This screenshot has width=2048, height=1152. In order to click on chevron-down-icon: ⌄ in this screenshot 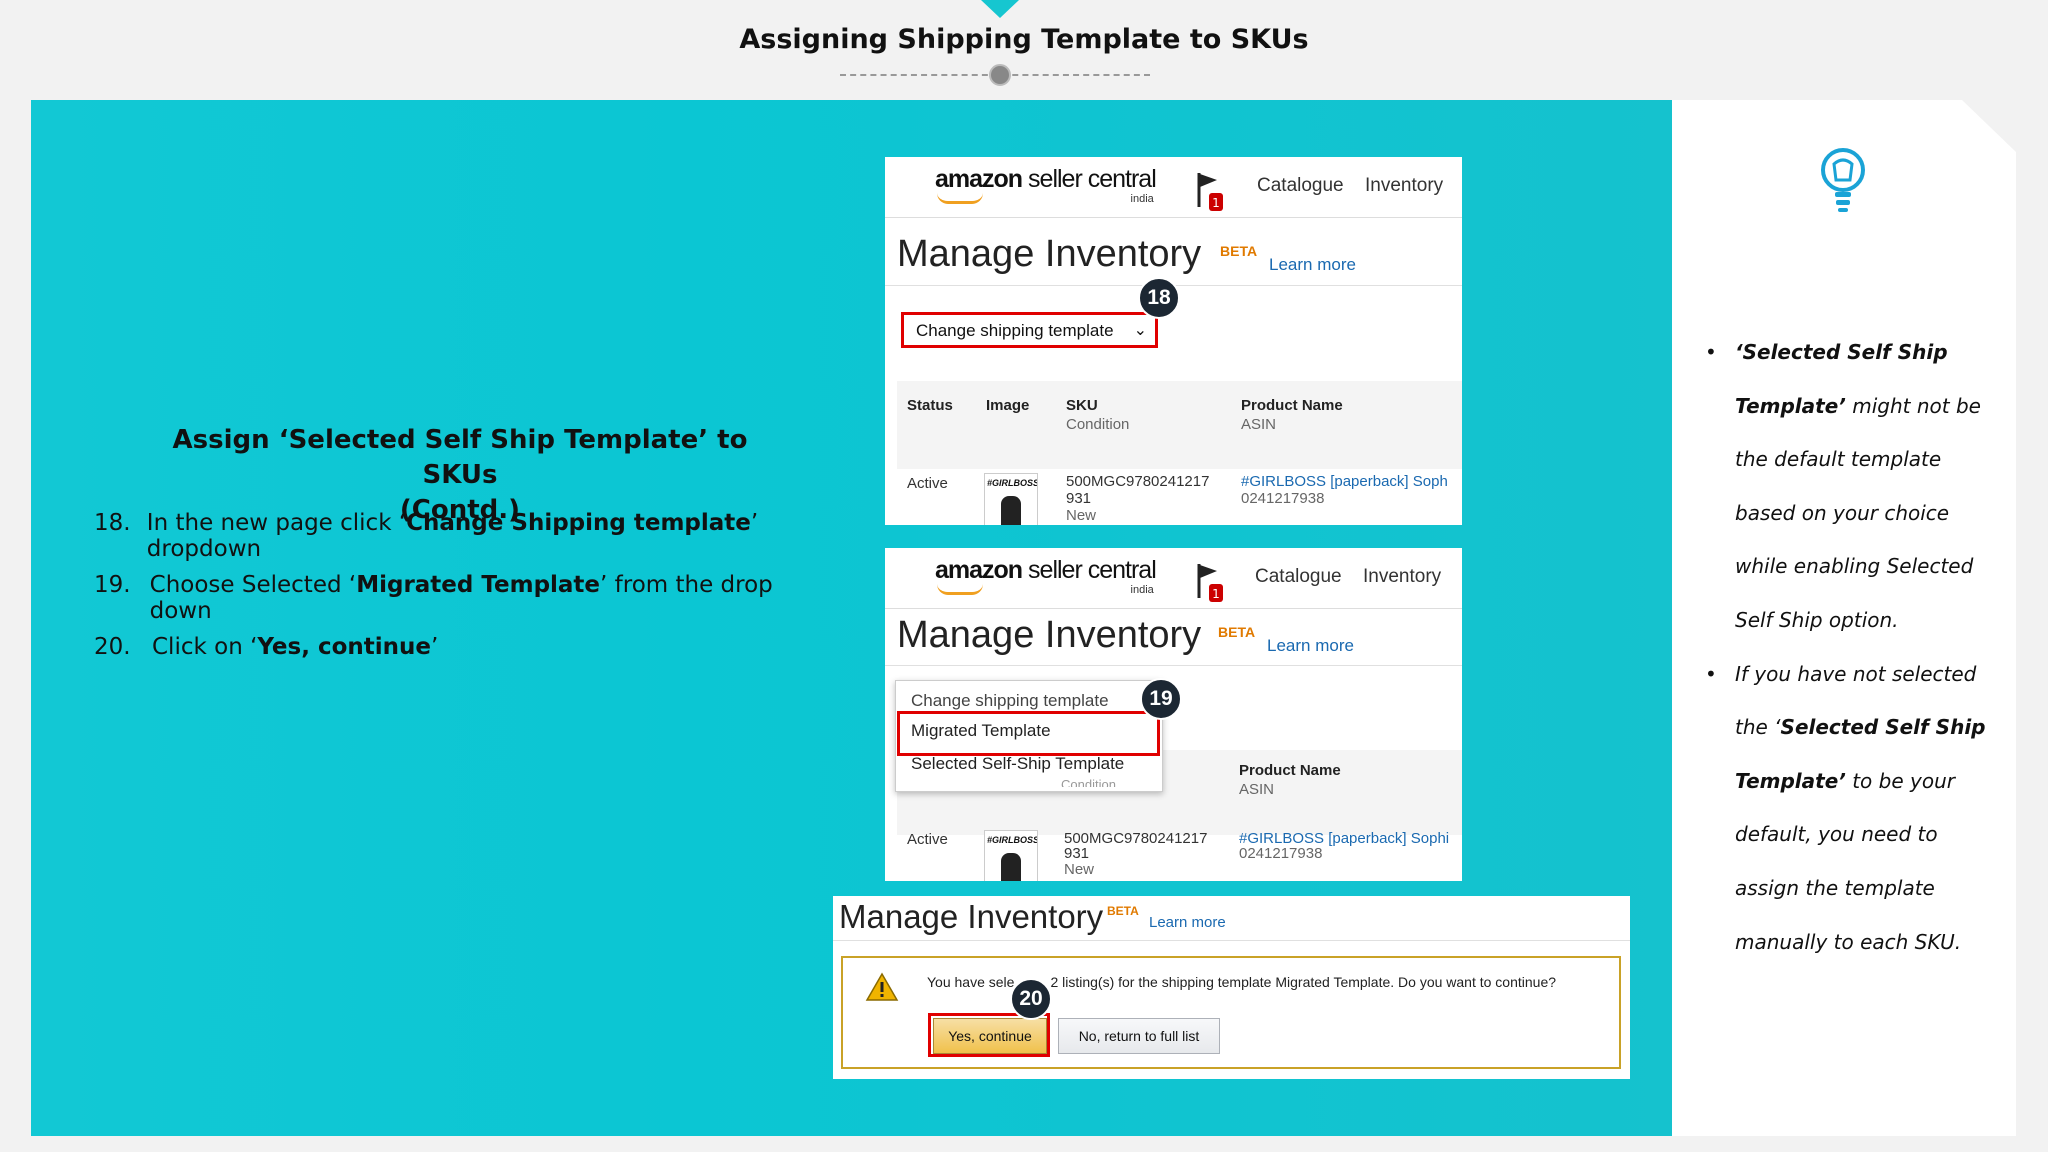, I will do `click(1140, 330)`.